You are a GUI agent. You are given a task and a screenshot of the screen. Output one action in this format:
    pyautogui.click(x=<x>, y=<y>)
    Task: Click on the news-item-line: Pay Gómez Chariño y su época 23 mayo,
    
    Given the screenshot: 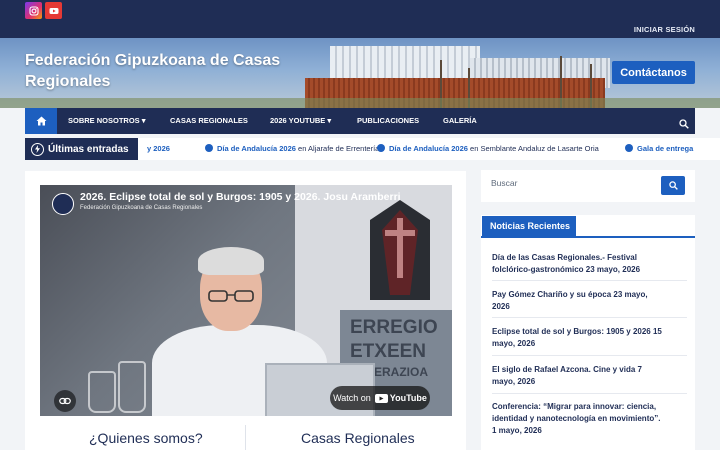 What is the action you would take?
    pyautogui.click(x=570, y=294)
    